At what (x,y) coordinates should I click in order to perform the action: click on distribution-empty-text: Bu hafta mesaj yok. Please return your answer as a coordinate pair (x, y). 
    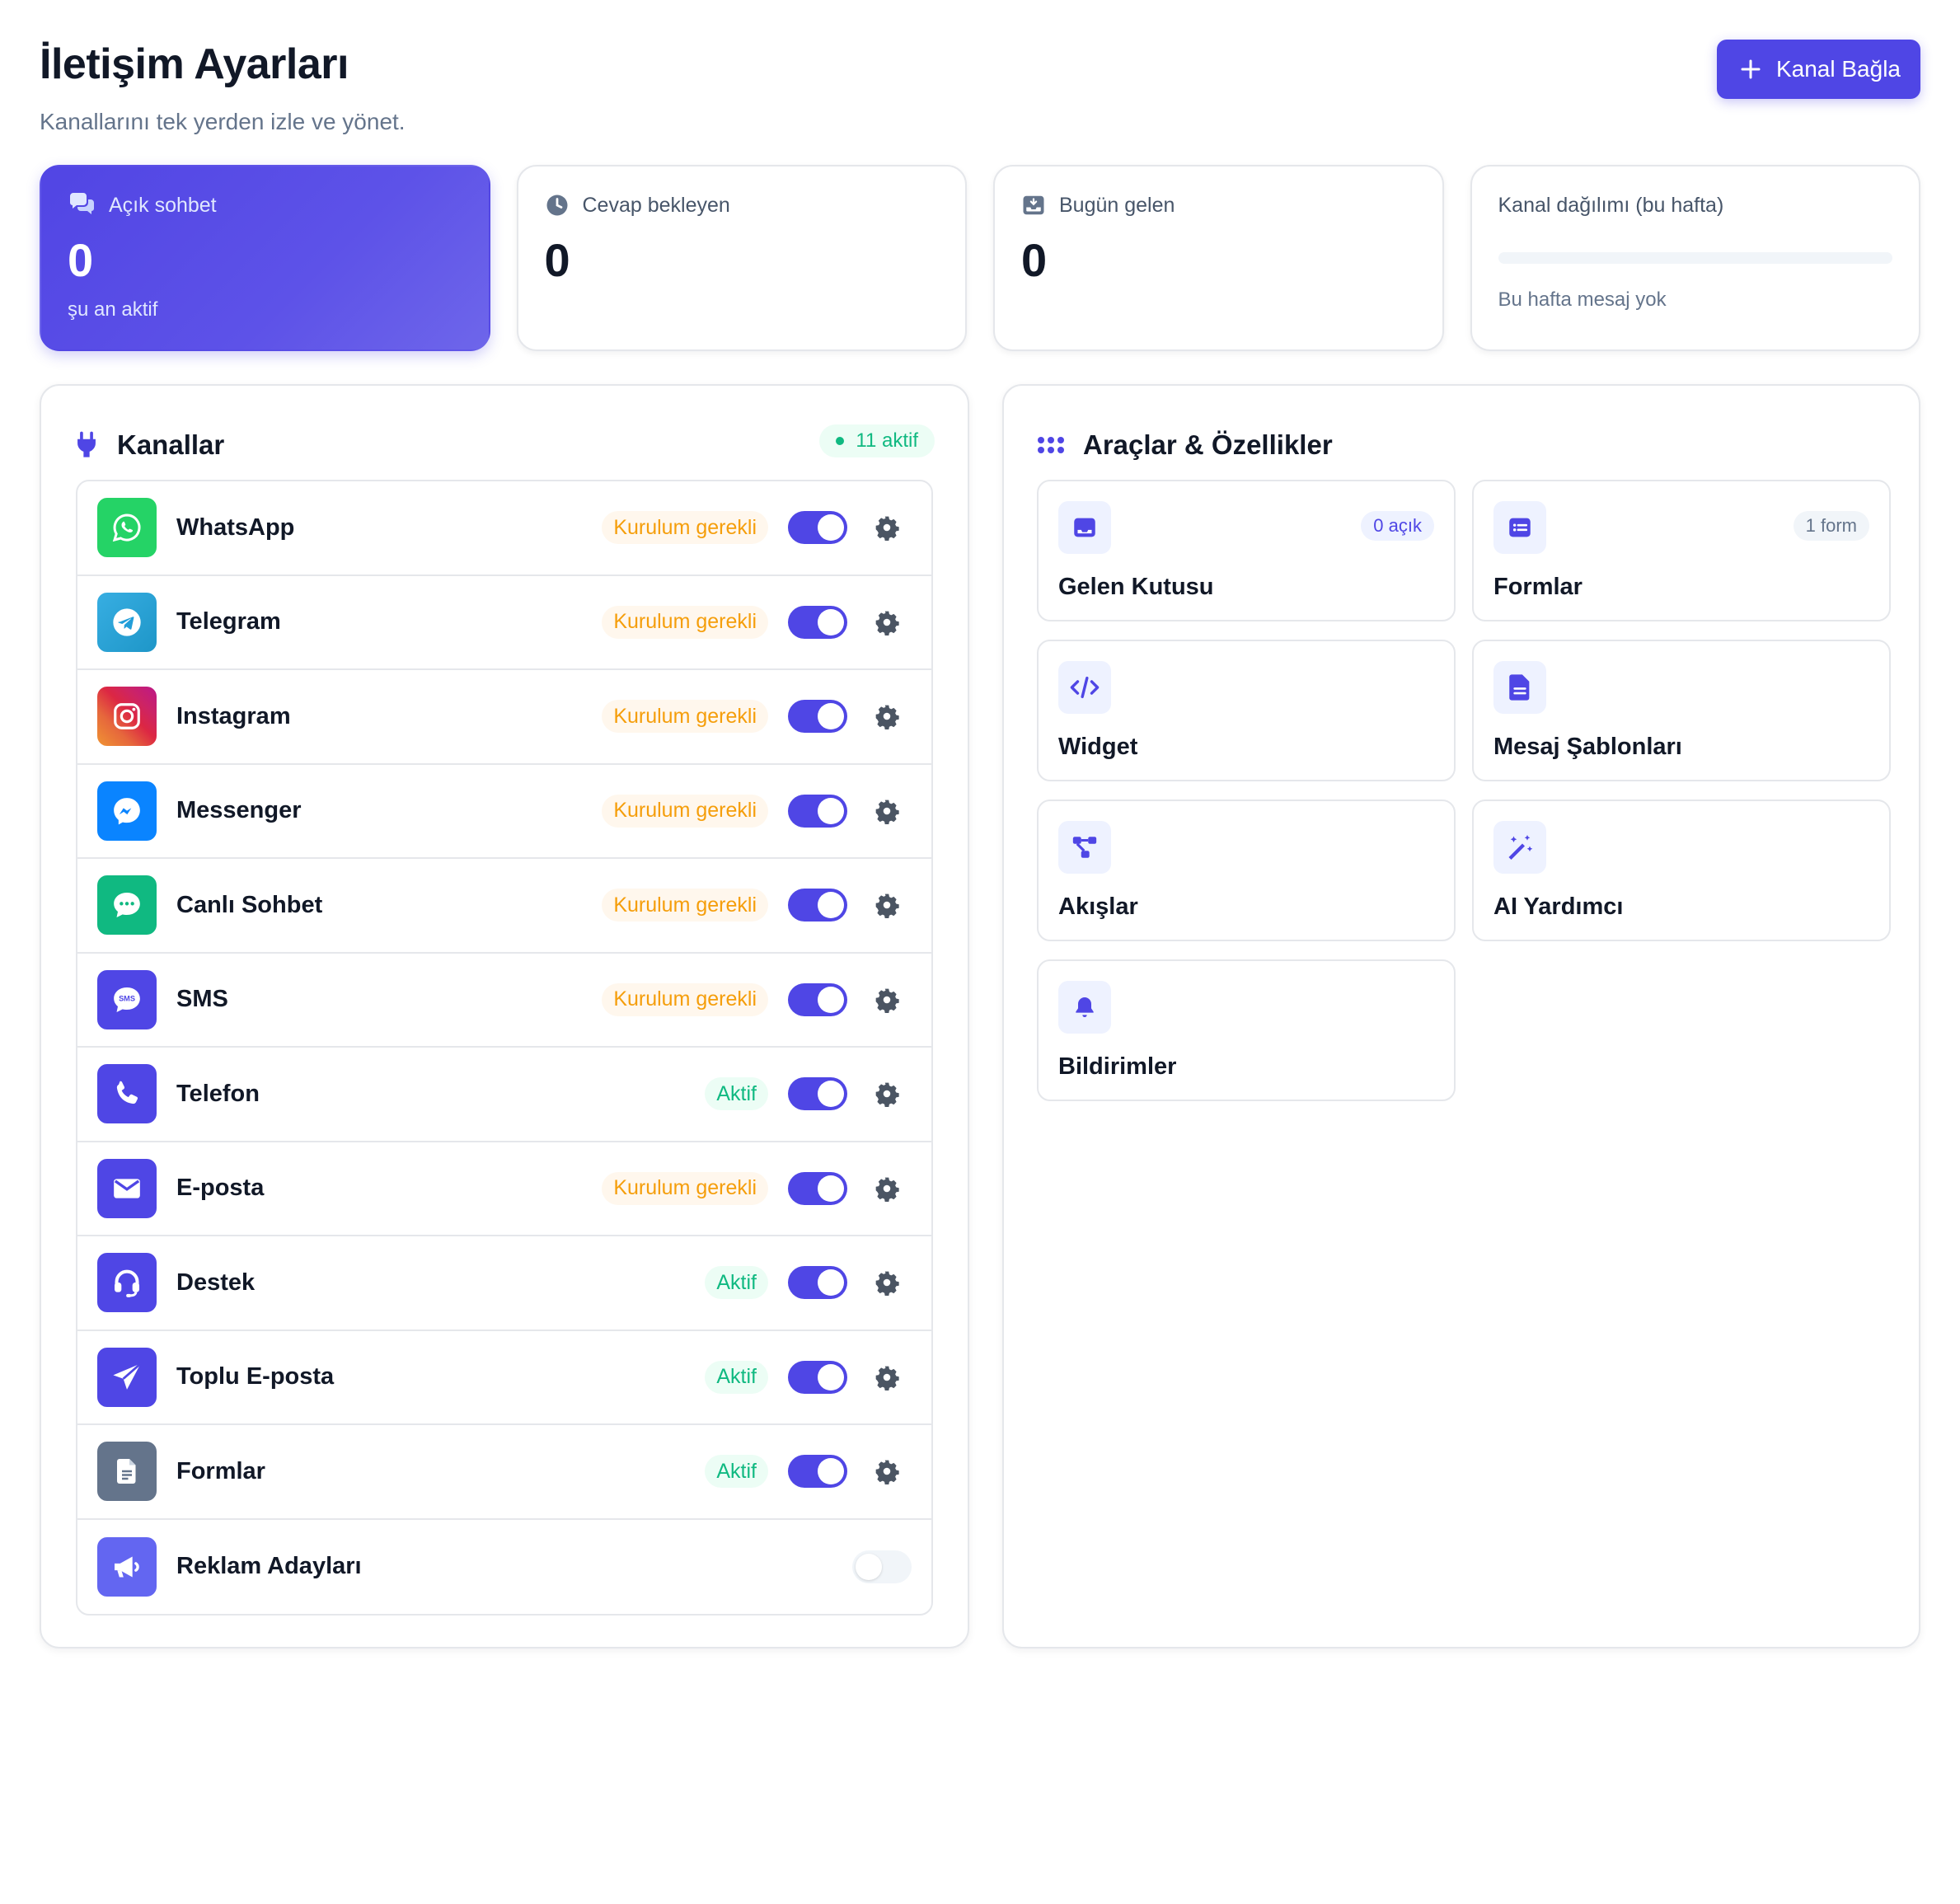
    Looking at the image, I should click on (1582, 299).